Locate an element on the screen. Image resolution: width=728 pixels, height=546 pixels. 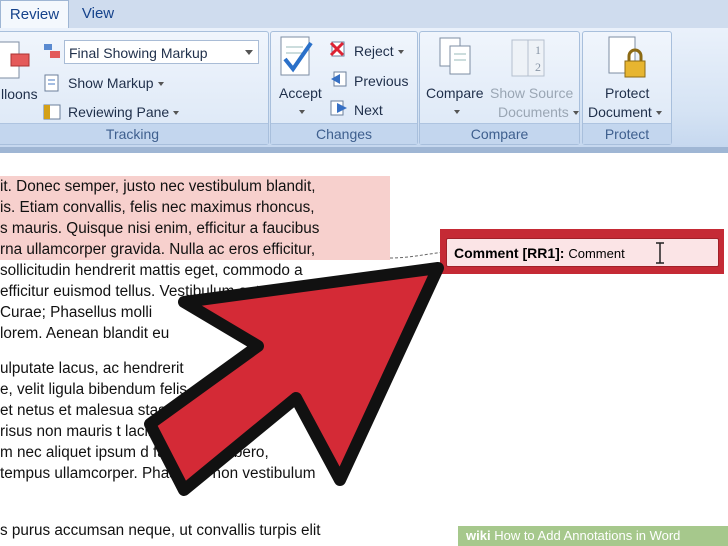
watermark-brand: wiki is located at coordinates (478, 535).